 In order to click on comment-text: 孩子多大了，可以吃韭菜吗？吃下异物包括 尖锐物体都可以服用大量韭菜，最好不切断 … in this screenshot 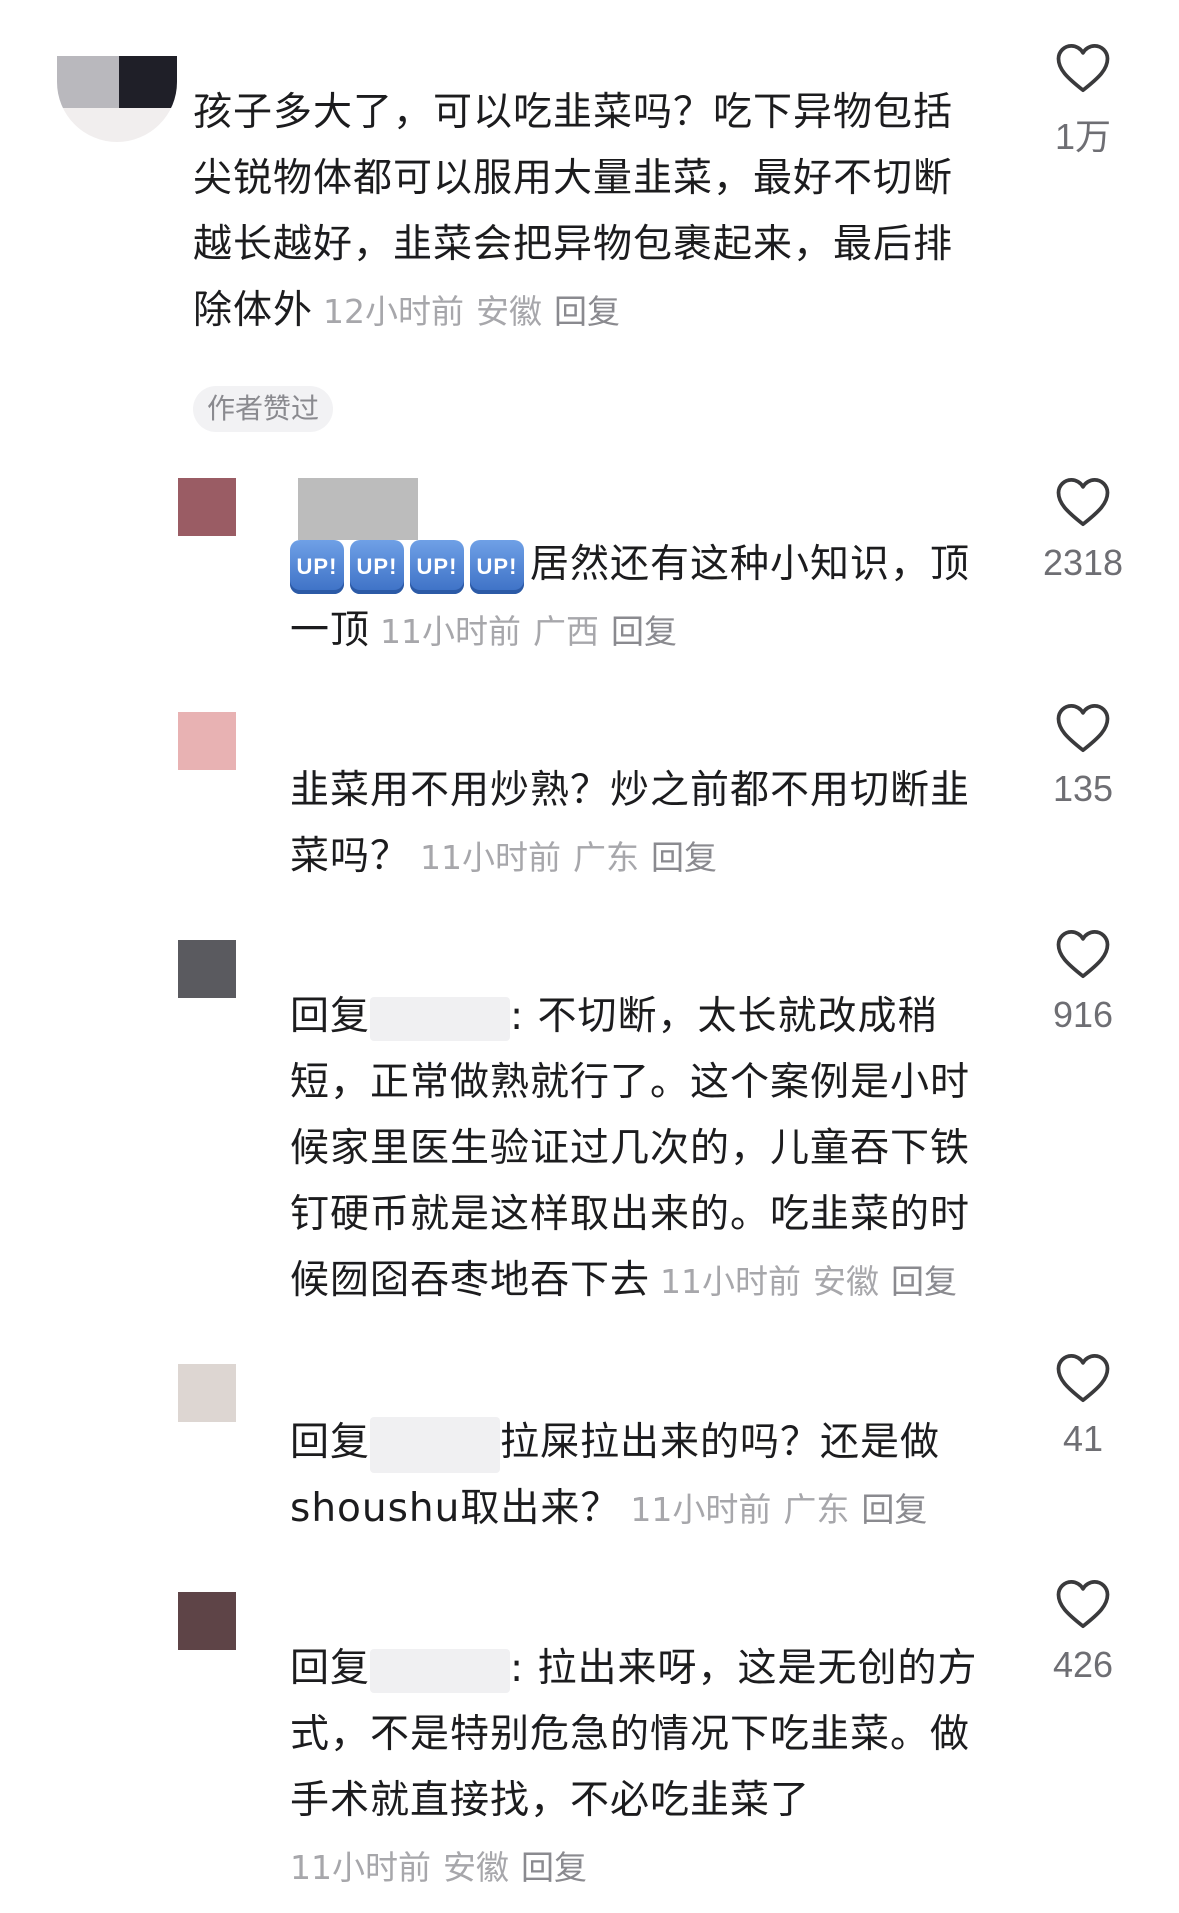, I will do `click(573, 211)`.